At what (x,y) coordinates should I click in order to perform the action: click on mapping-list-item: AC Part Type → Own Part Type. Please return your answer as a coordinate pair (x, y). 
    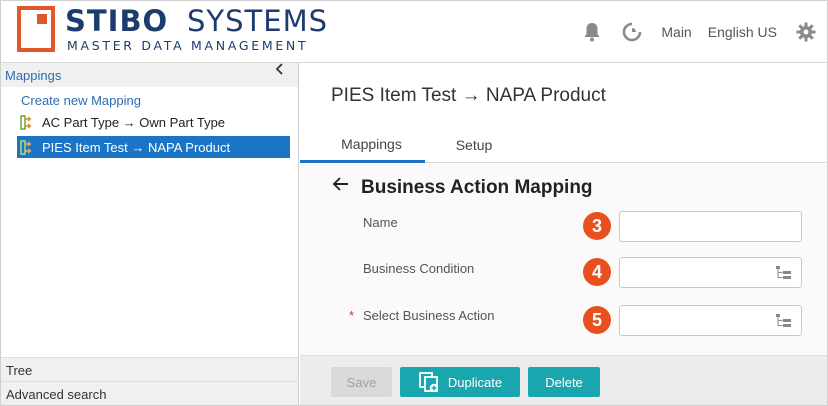
    Looking at the image, I should click on (153, 122).